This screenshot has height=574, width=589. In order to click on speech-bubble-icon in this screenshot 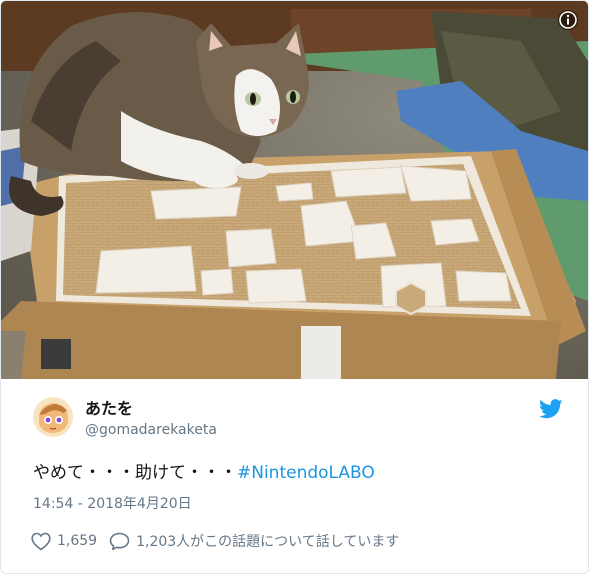, I will do `click(119, 541)`.